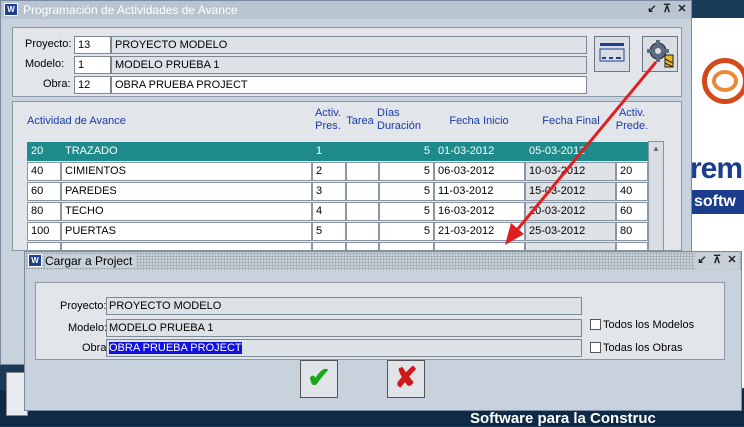  Describe the element at coordinates (632, 231) in the screenshot. I see `cell-activ-prede: 80` at that location.